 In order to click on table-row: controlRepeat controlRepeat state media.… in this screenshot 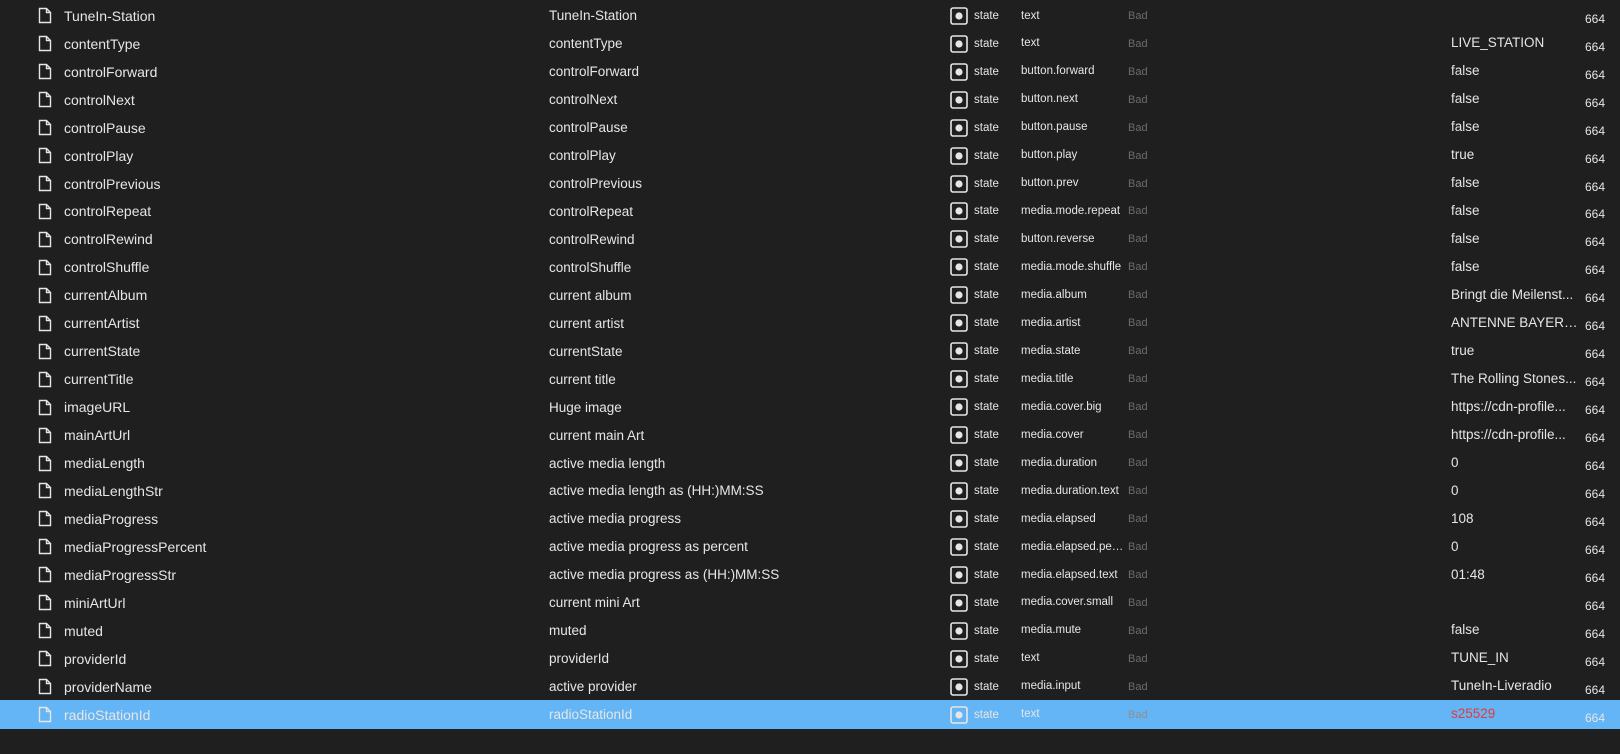, I will do `click(810, 211)`.